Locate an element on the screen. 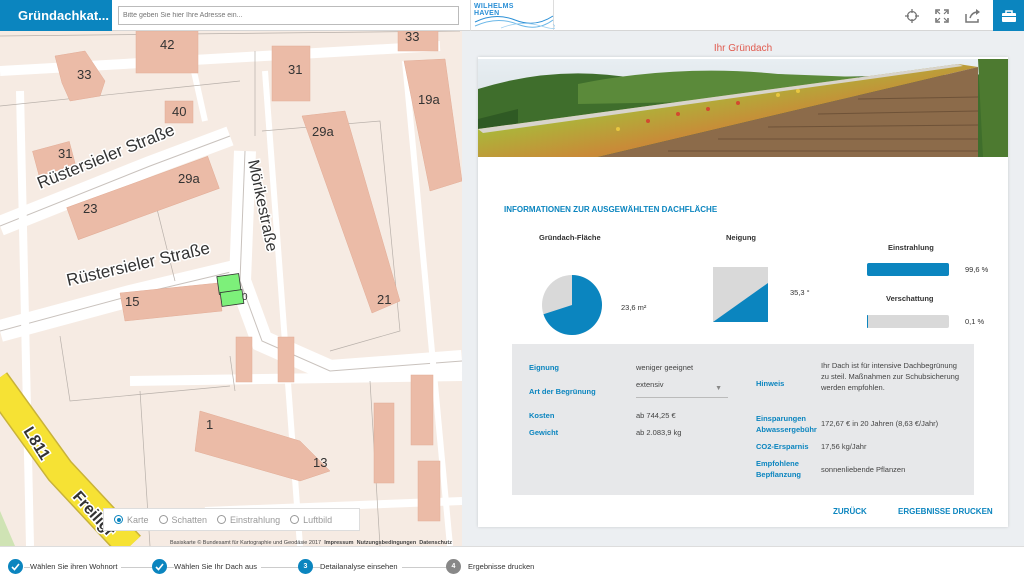  panel-title: Ihr Gründach is located at coordinates (743, 48).